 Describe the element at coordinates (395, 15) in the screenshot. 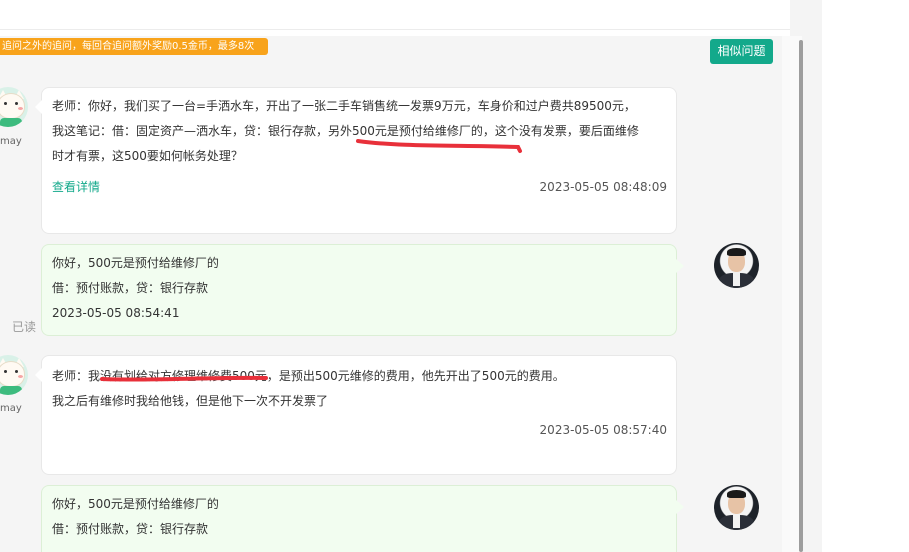

I see `top-bar` at that location.